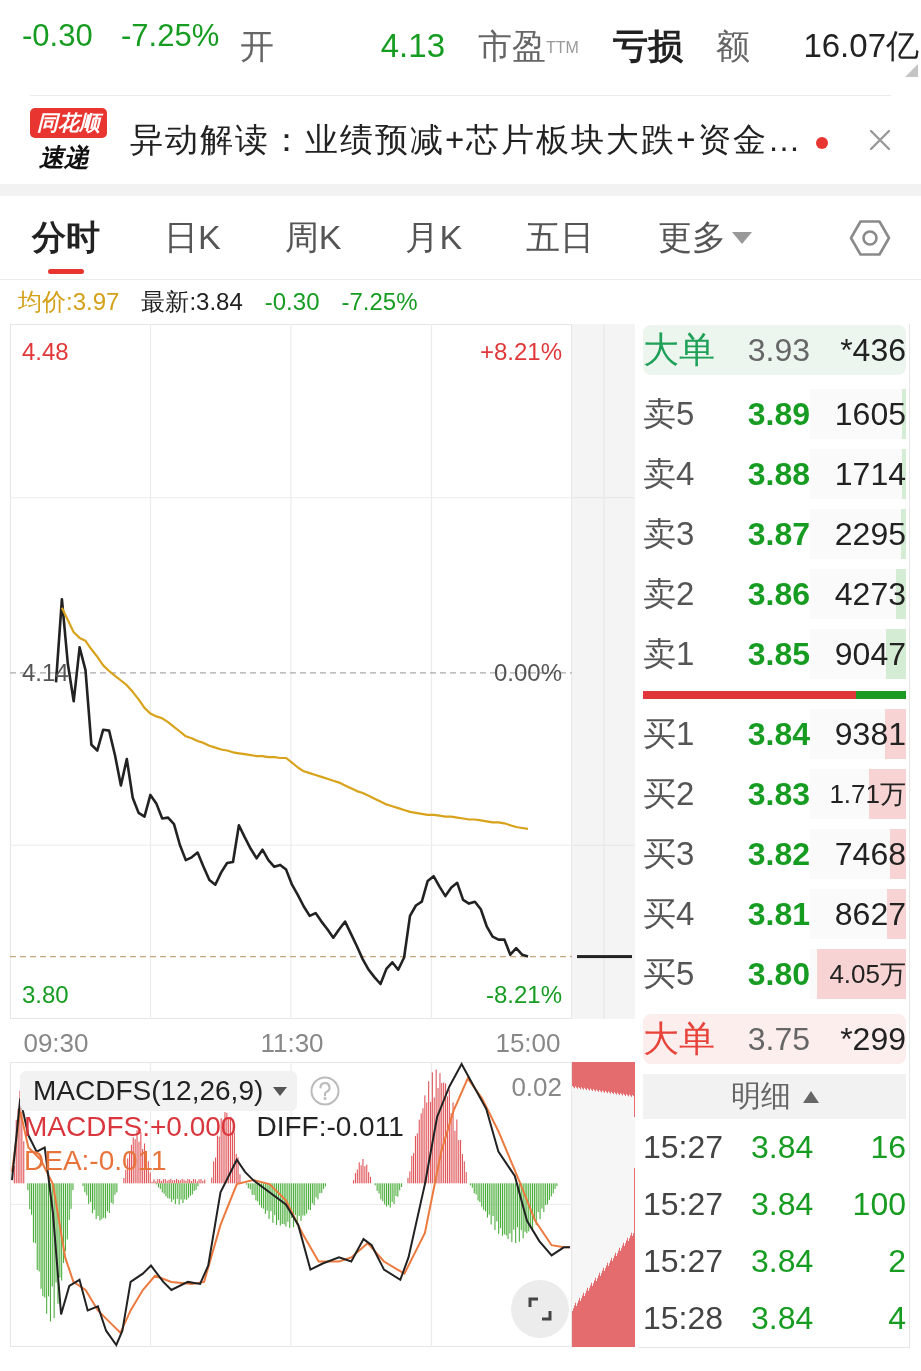 The height and width of the screenshot is (1371, 921). I want to click on corner-triangle-icon, so click(911, 70).